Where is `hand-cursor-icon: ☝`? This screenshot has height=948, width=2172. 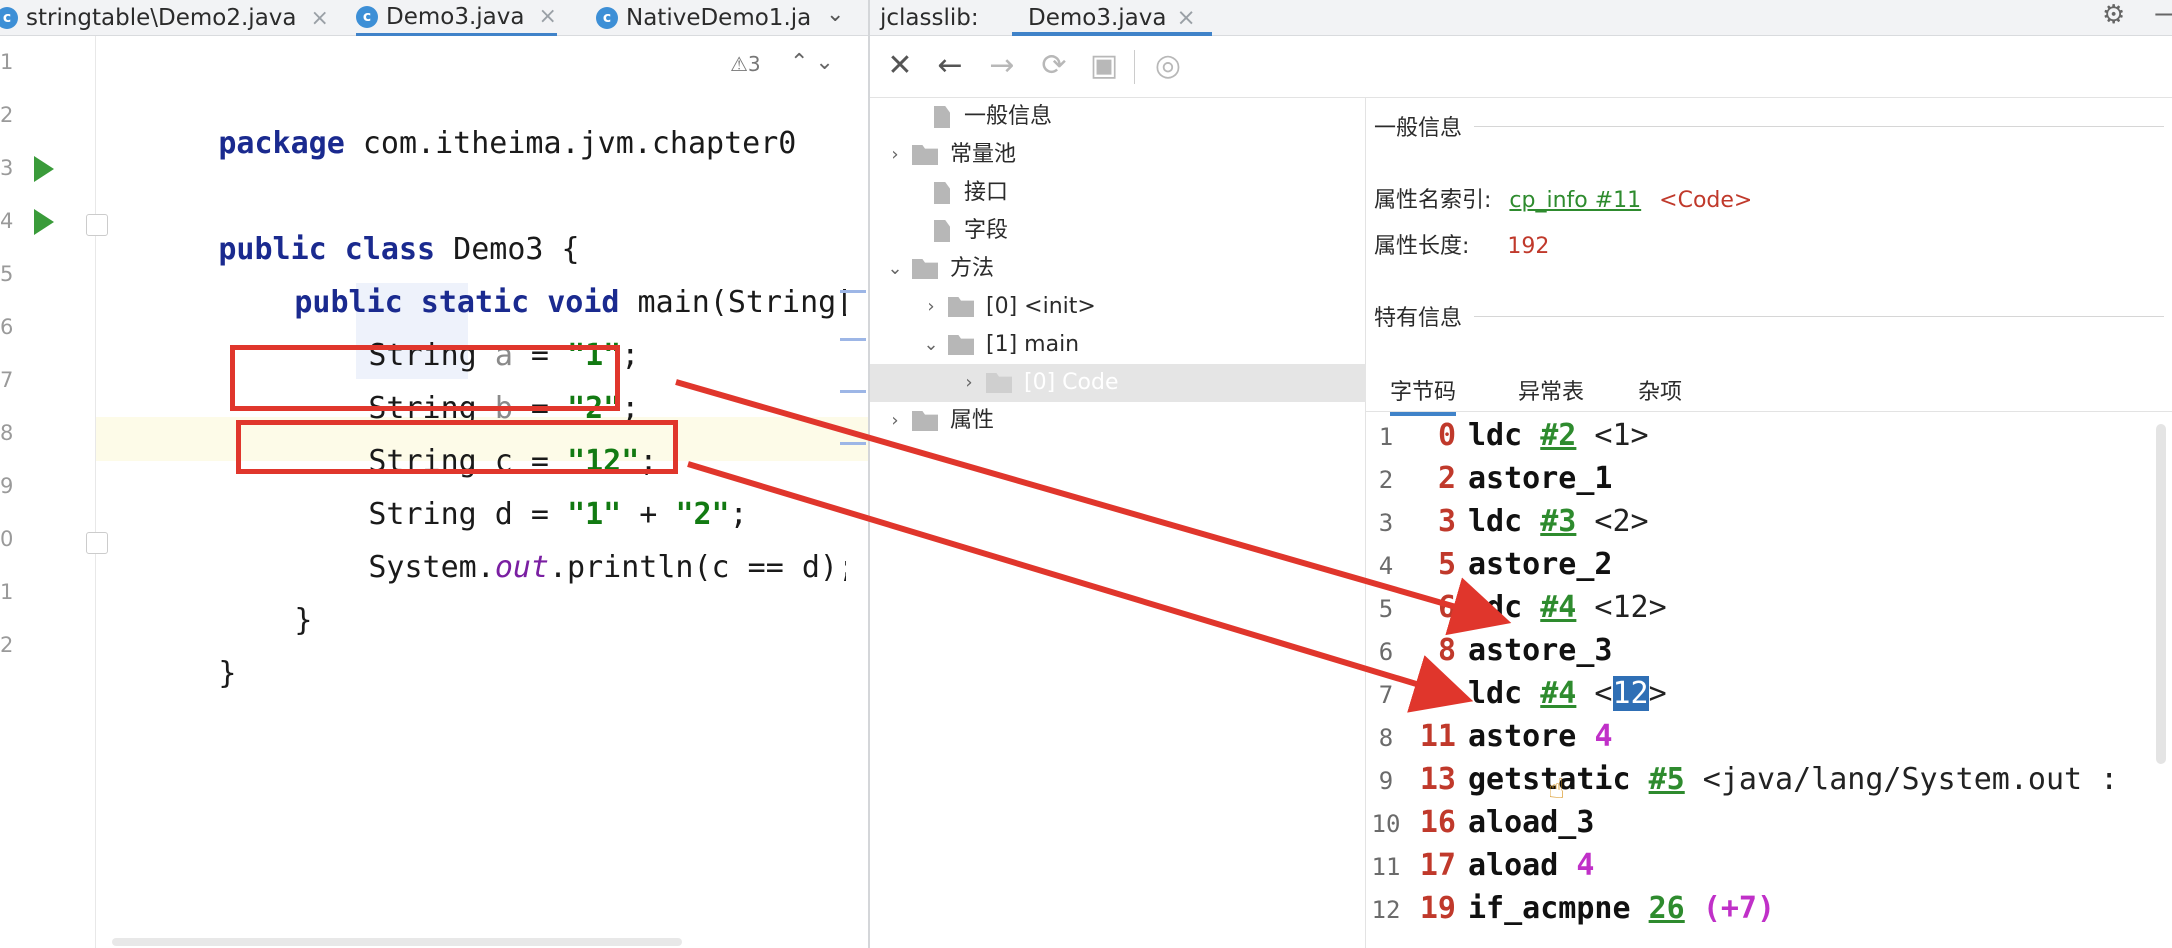 hand-cursor-icon: ☝ is located at coordinates (1557, 788).